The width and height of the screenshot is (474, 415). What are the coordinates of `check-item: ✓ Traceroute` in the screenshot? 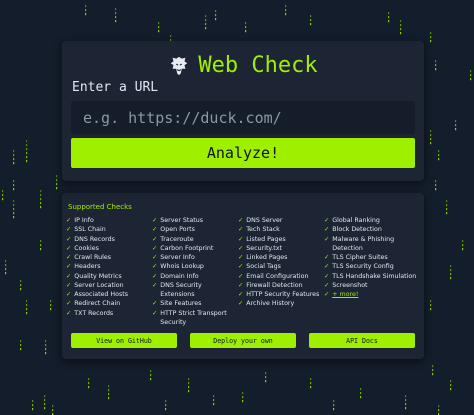 It's located at (194, 239).